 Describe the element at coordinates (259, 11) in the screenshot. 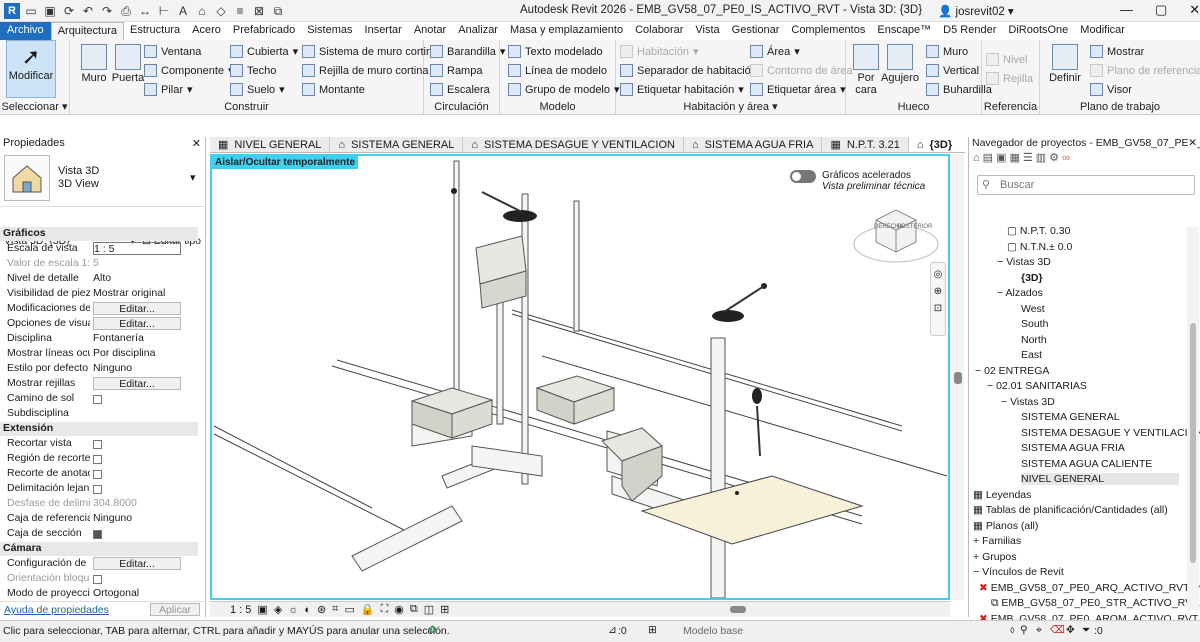

I see `close-hidden-icon: ⊠` at that location.